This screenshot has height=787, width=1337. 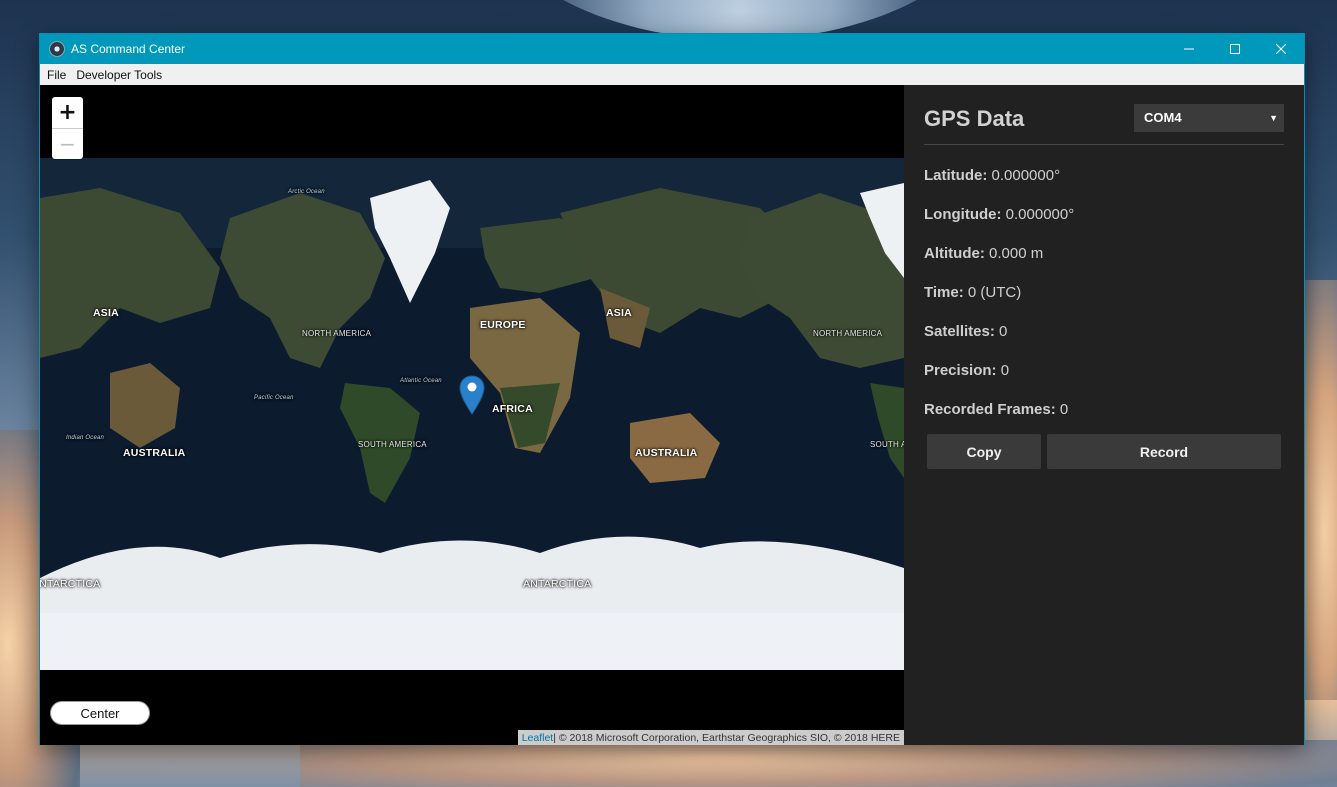 What do you see at coordinates (1104, 115) in the screenshot?
I see `panel-header: GPS Data COM4 ▼` at bounding box center [1104, 115].